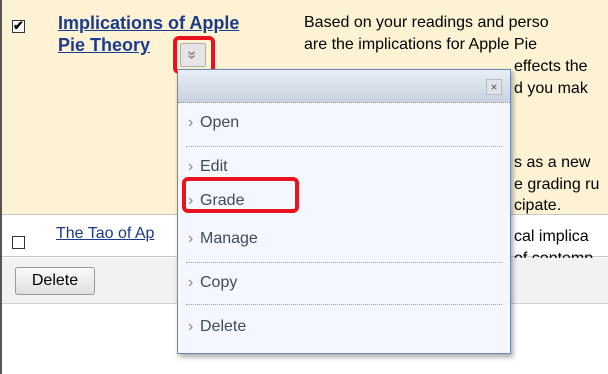 The width and height of the screenshot is (608, 374). Describe the element at coordinates (551, 236) in the screenshot. I see `description-line: cal implica` at that location.